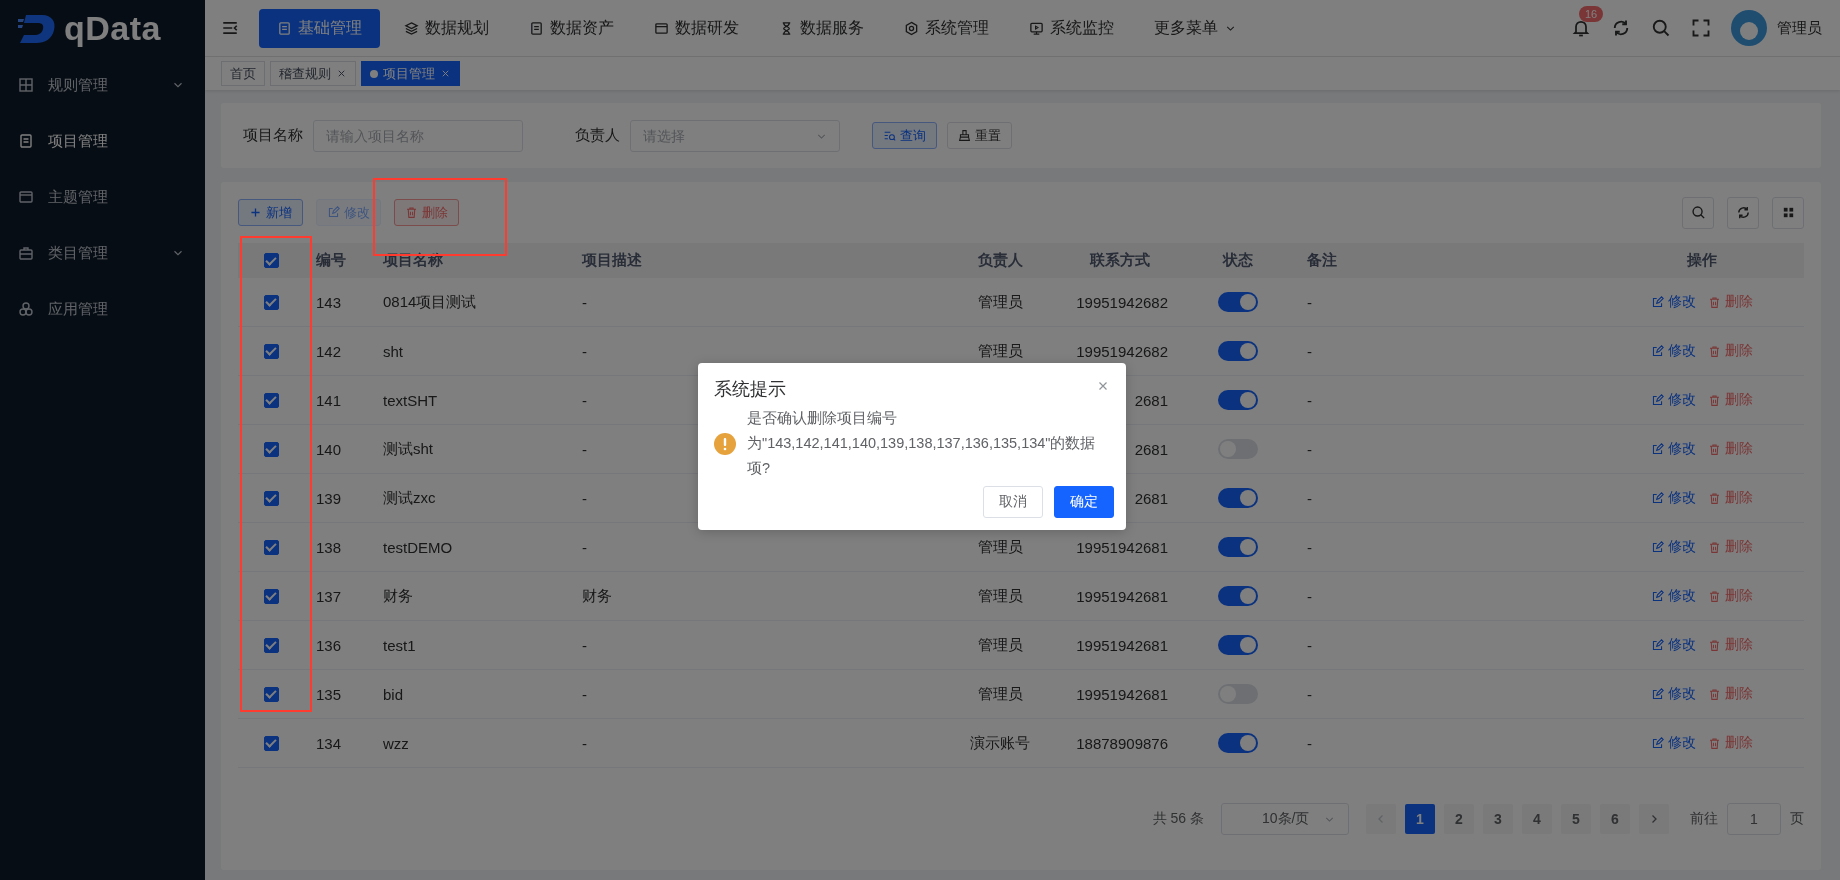 The image size is (1840, 880). What do you see at coordinates (1661, 28) in the screenshot?
I see `search-icon` at bounding box center [1661, 28].